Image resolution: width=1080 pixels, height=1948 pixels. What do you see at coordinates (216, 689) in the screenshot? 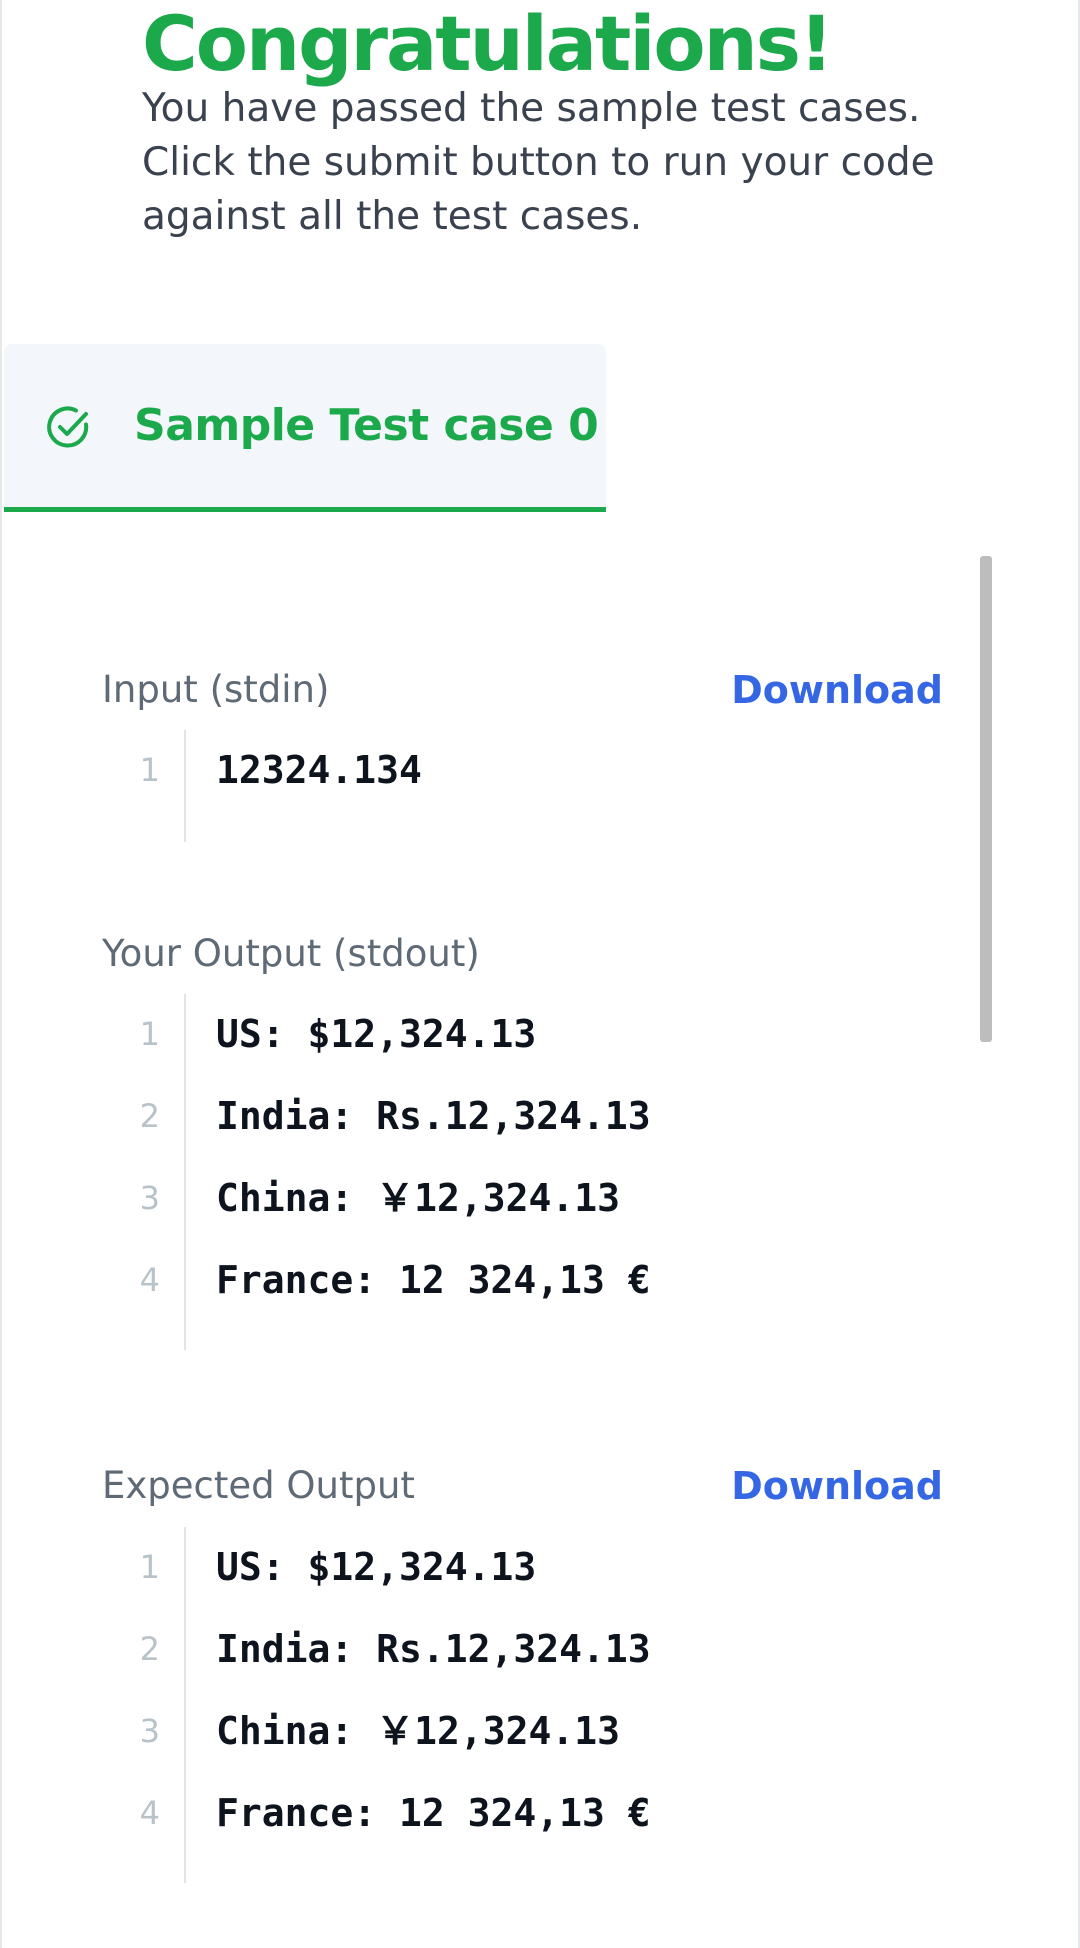
I see `input-label: Input (stdin)` at bounding box center [216, 689].